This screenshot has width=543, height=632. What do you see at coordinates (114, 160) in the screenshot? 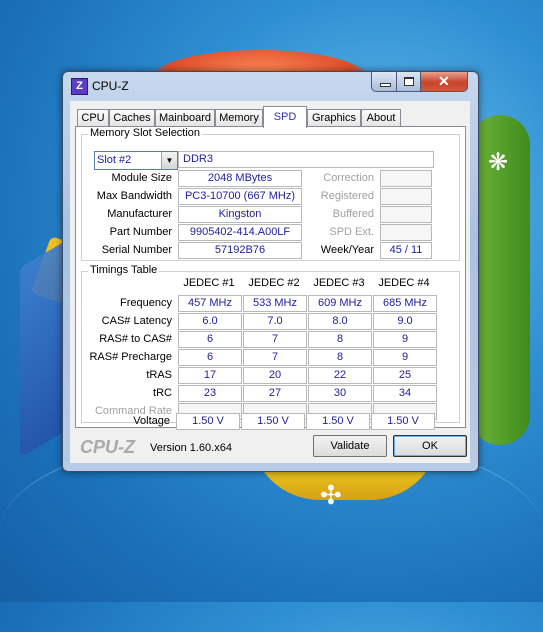
I see `slot-select-value: Slot #2` at bounding box center [114, 160].